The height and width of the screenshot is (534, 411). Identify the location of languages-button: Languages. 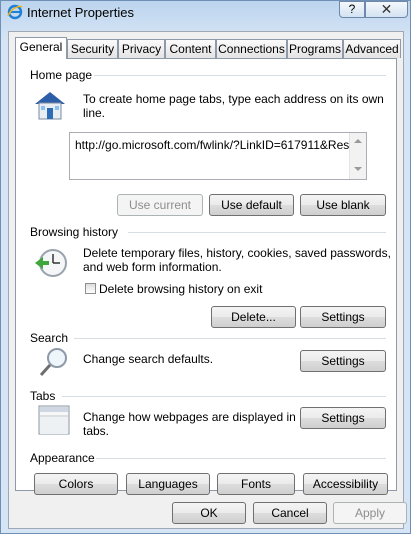
(168, 484).